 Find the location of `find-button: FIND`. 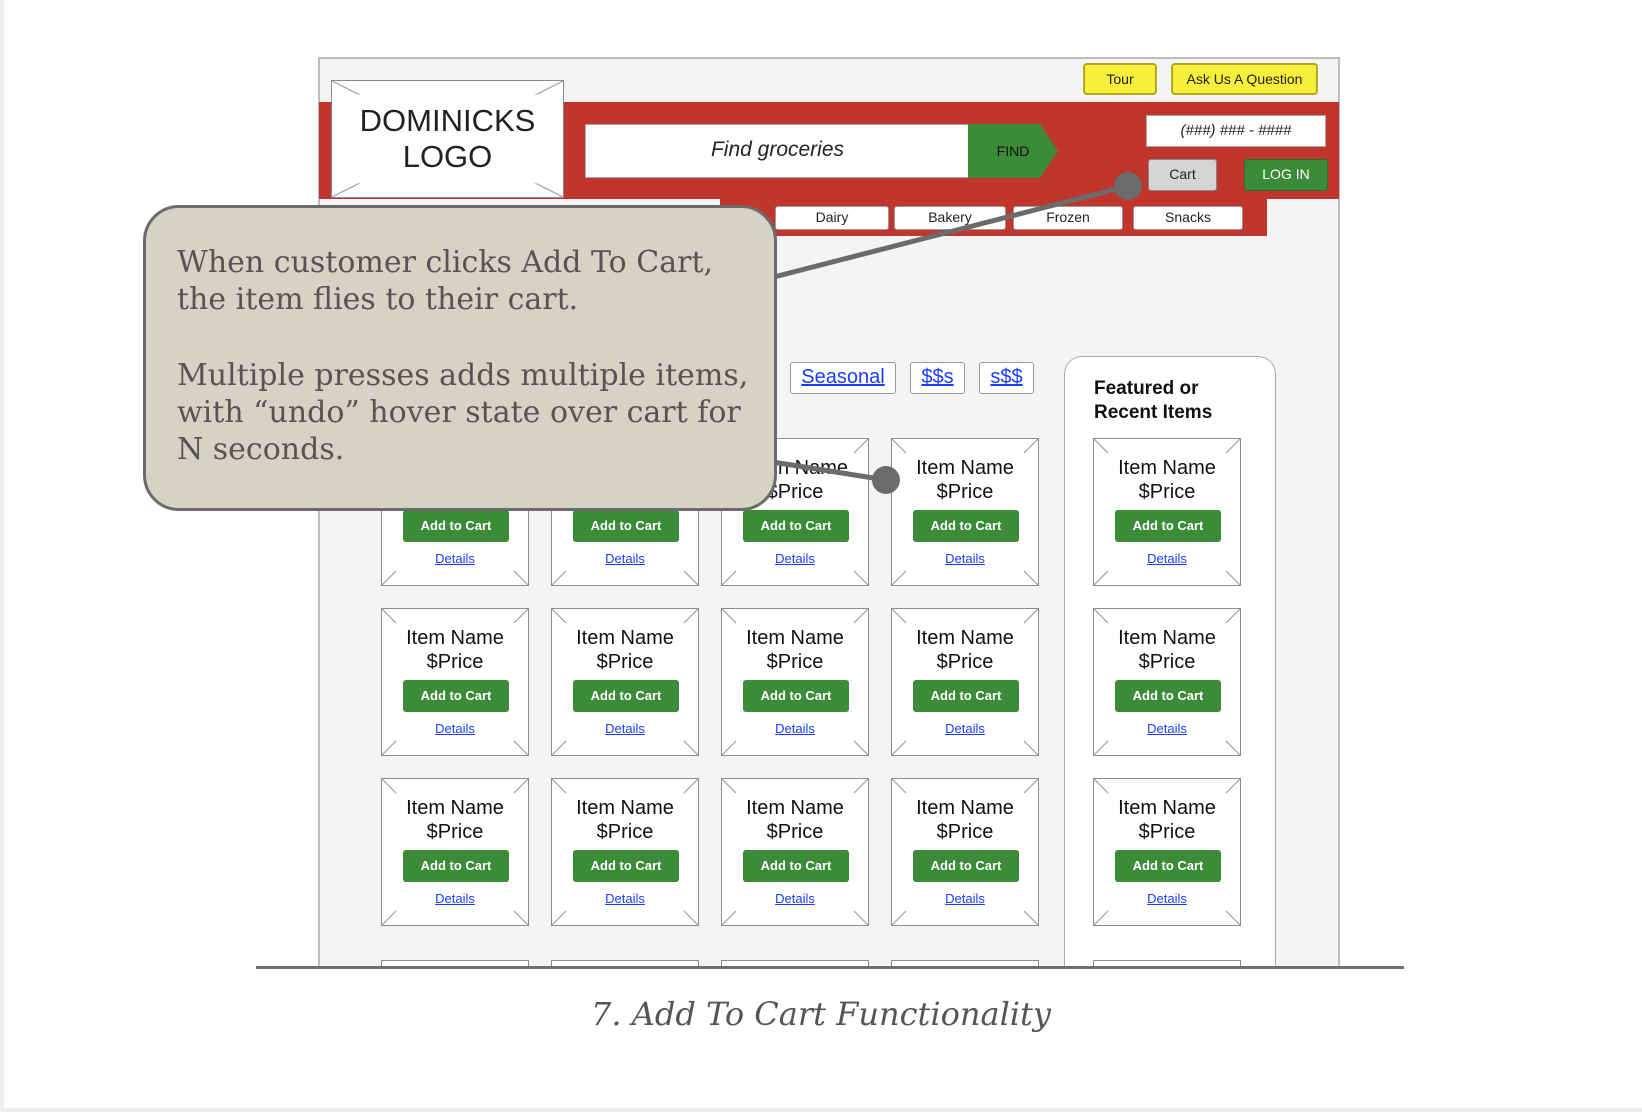

find-button: FIND is located at coordinates (1013, 151).